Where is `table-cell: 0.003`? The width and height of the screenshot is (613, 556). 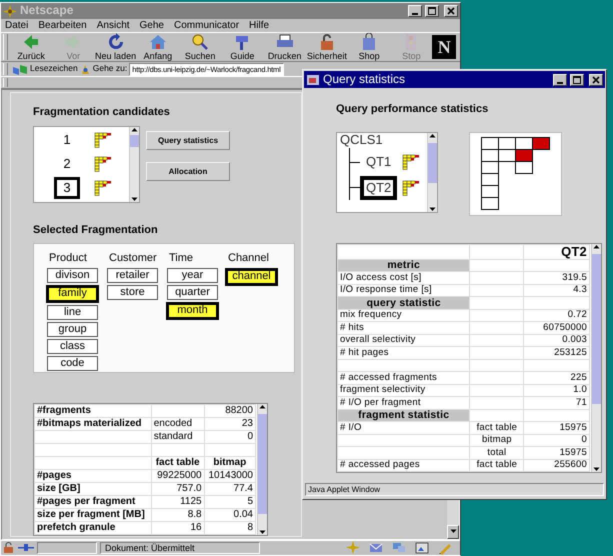
table-cell: 0.003 is located at coordinates (557, 340).